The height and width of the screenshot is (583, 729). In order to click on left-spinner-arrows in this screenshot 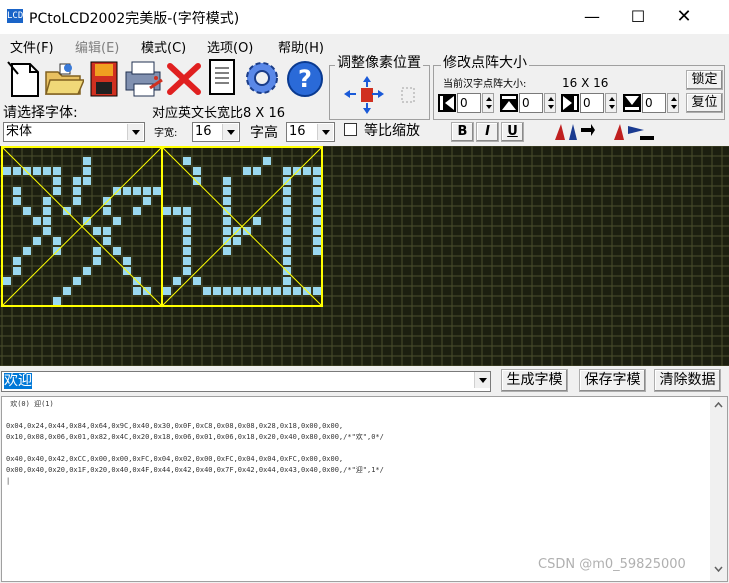, I will do `click(488, 103)`.